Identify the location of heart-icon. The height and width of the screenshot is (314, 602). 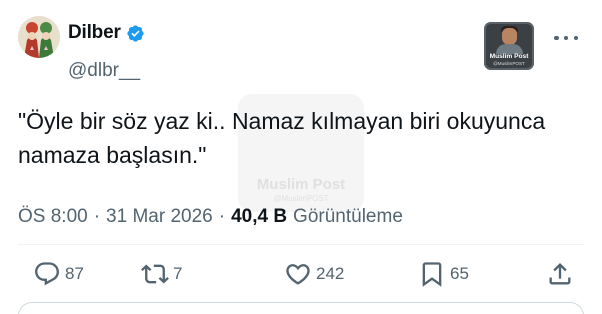
(298, 274).